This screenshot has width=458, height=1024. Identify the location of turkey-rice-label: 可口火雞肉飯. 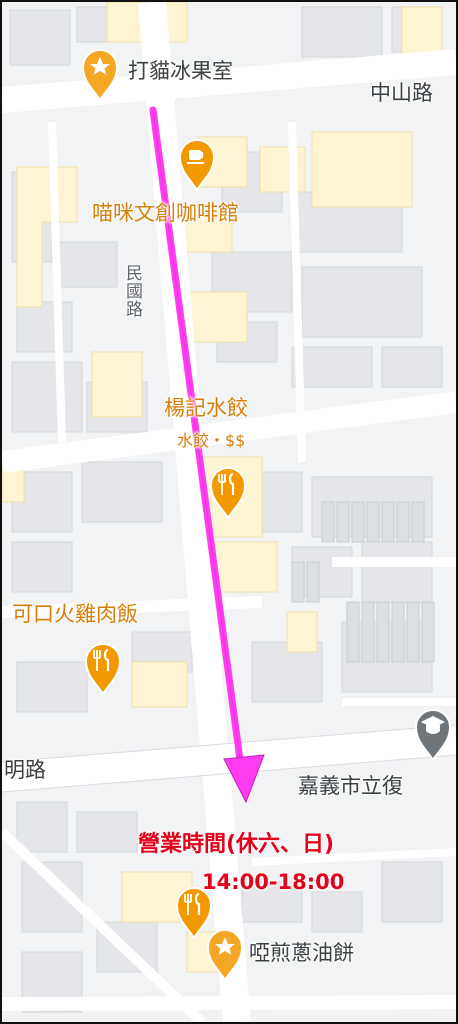
(75, 613).